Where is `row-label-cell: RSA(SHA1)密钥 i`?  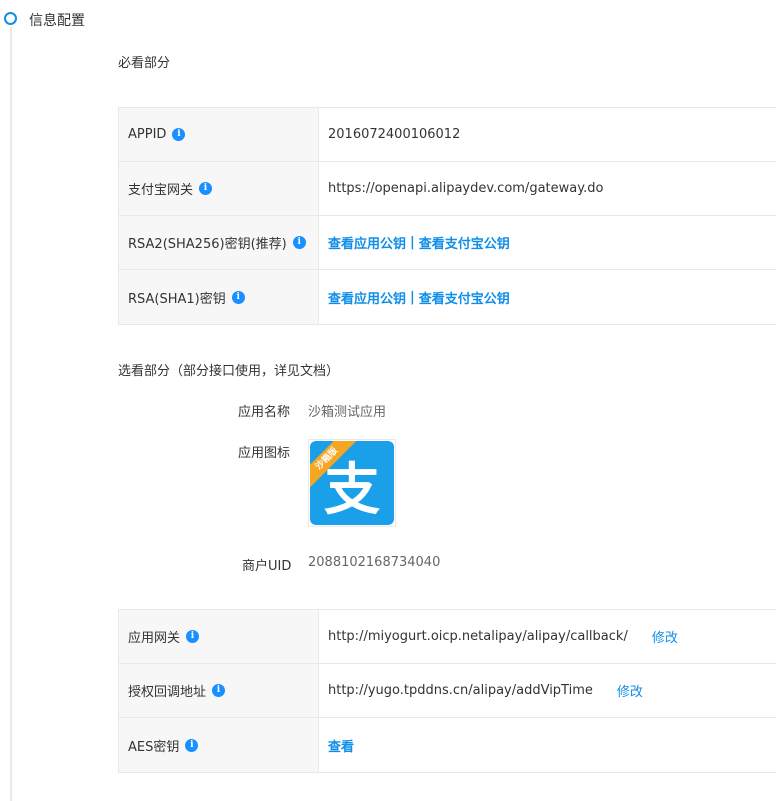
row-label-cell: RSA(SHA1)密钥 i is located at coordinates (219, 297).